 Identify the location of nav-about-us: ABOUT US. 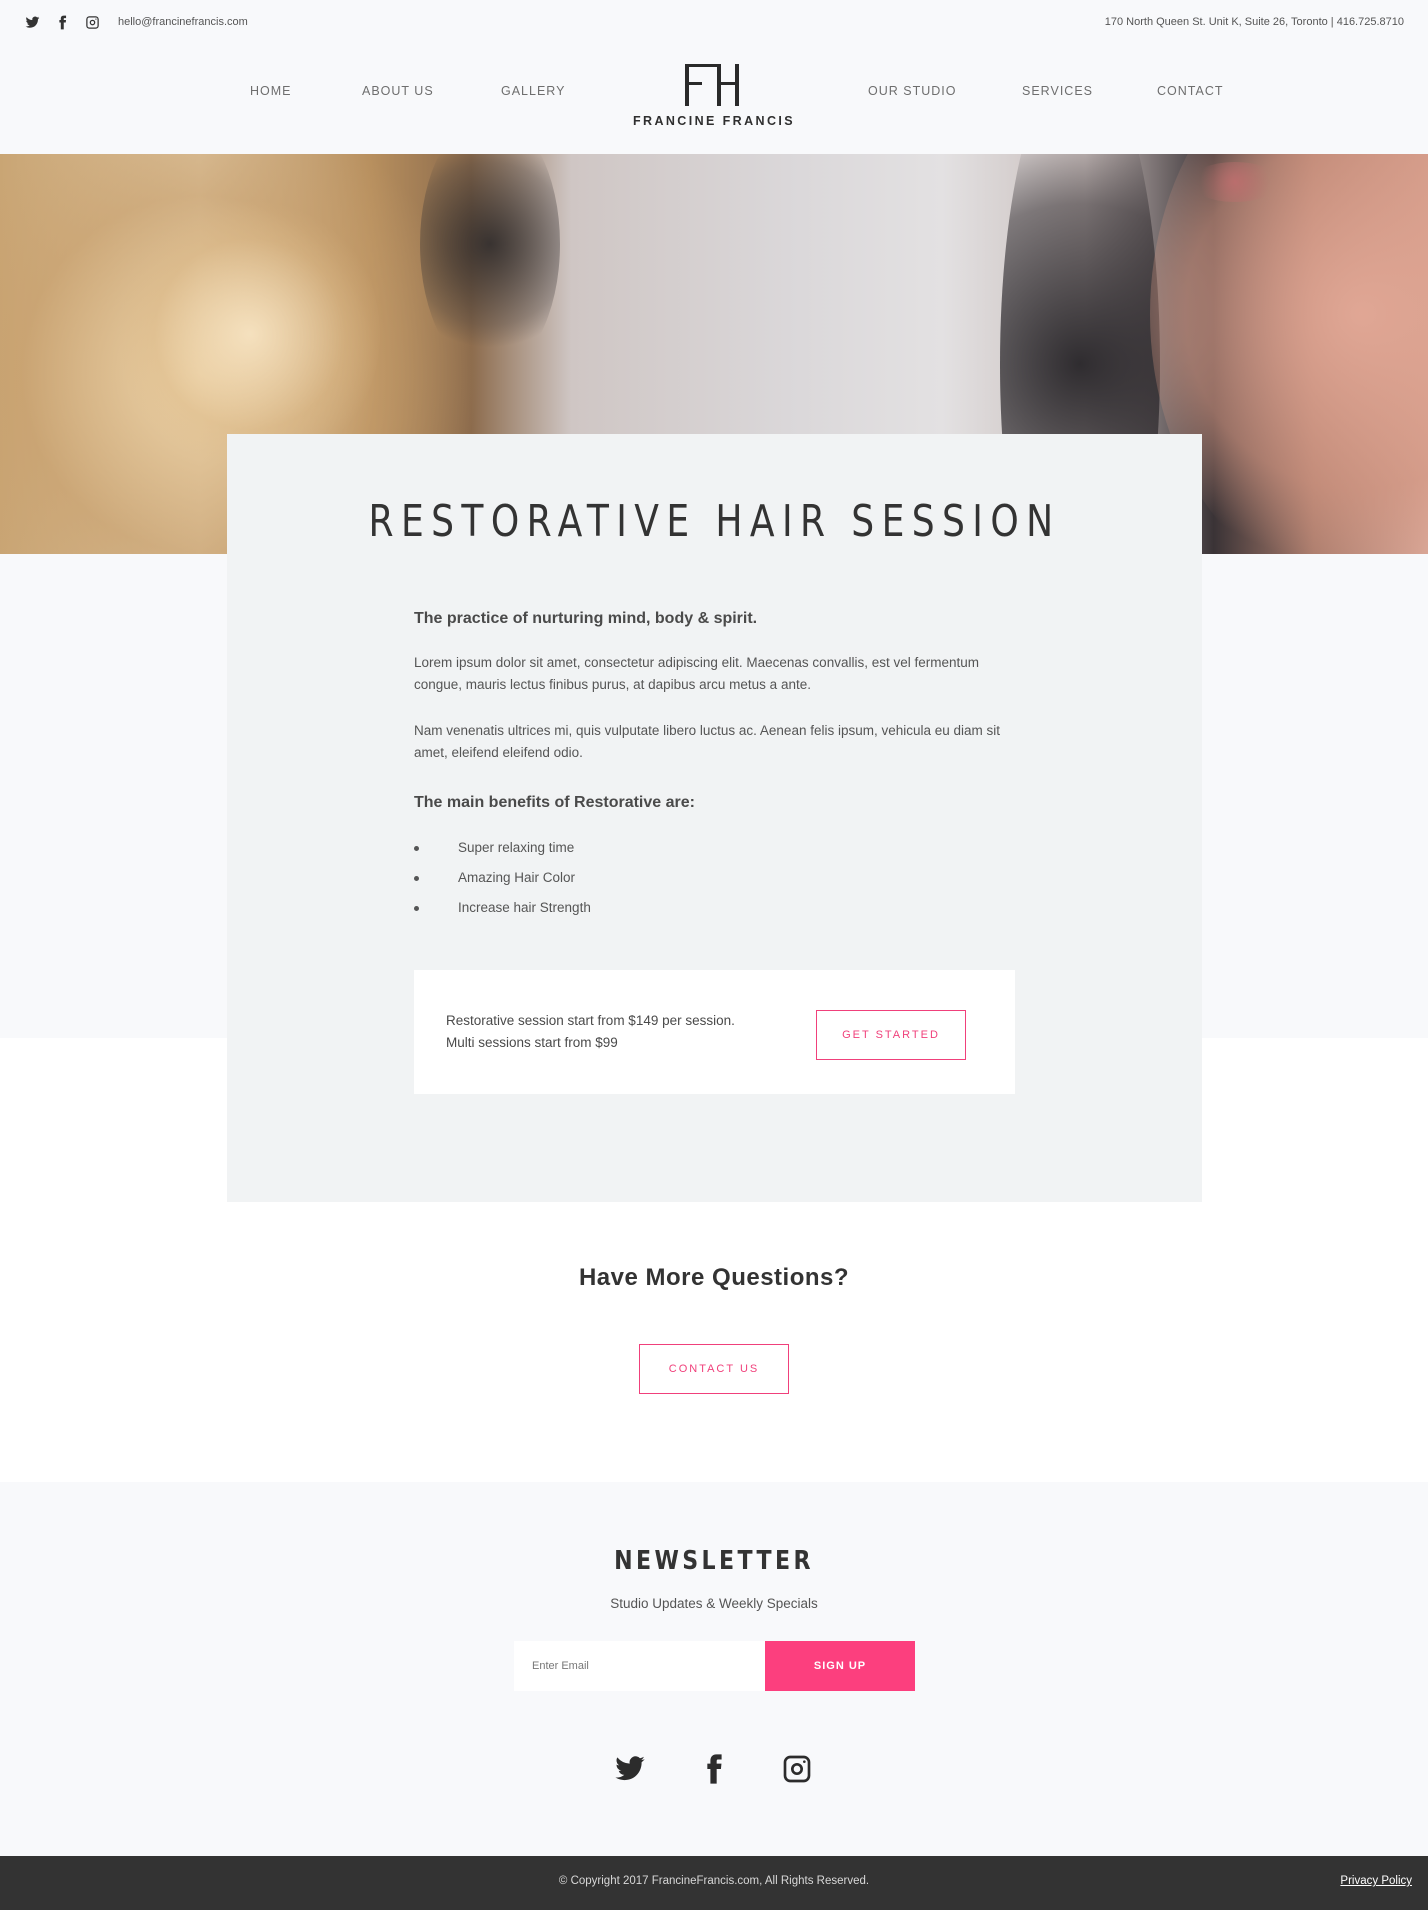
(398, 91).